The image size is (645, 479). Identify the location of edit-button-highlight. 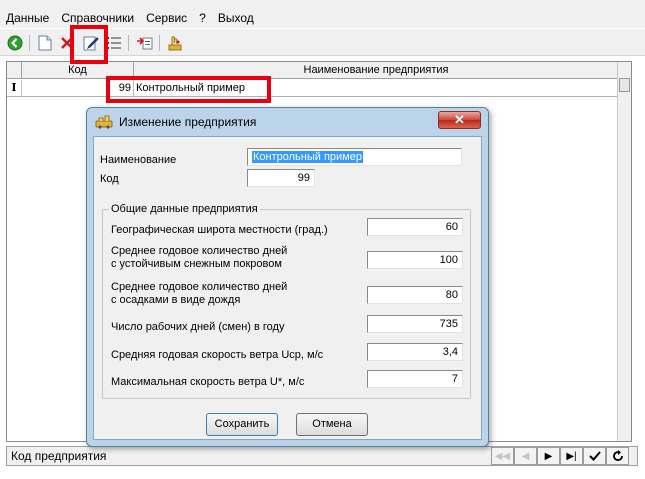
(89, 44).